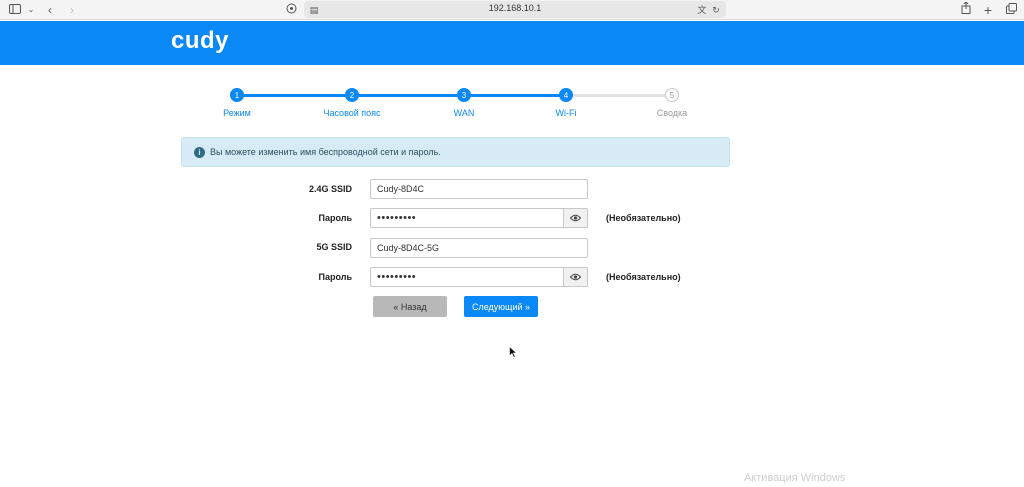 The width and height of the screenshot is (1024, 487). I want to click on show-password-24-button, so click(576, 218).